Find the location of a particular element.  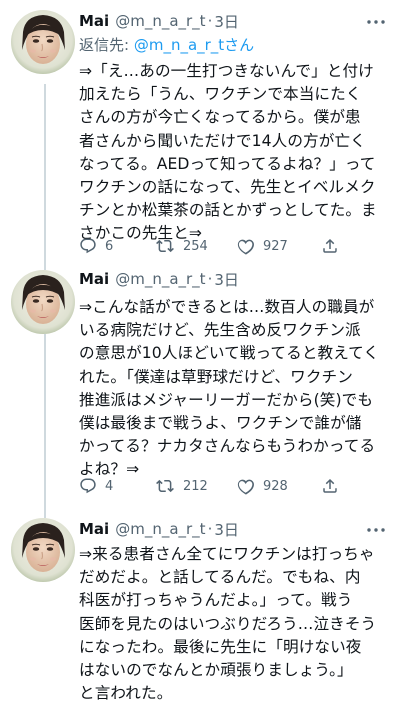

tweet-actions: 4 212 928 is located at coordinates (229, 486).